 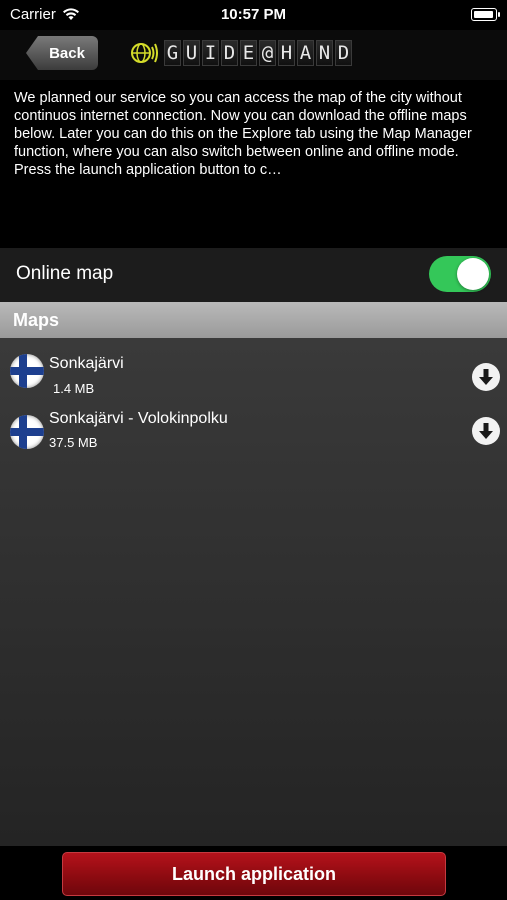 I want to click on status-bar: Carrier 10:57 PM, so click(x=253, y=15).